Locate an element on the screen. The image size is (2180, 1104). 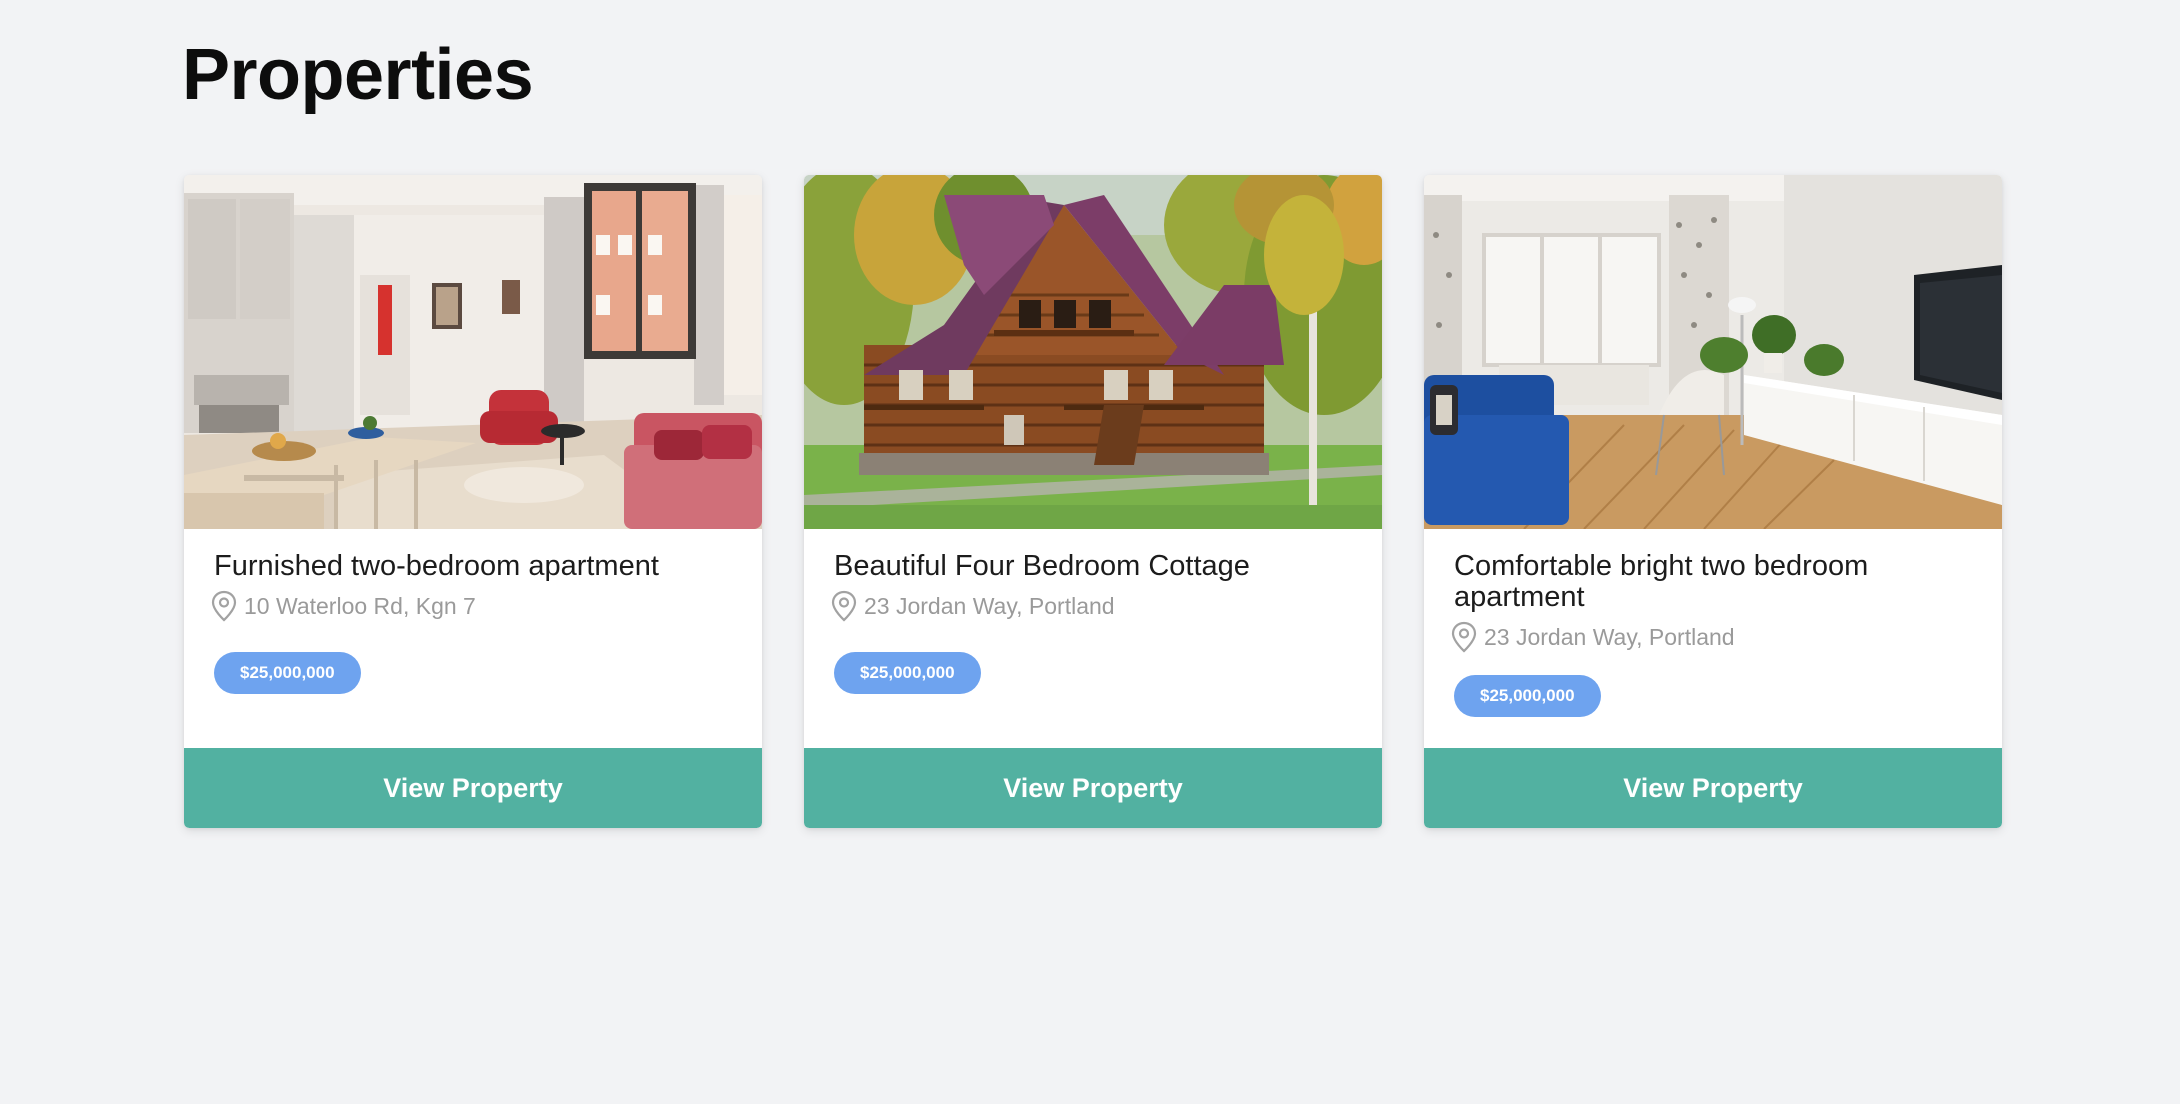
property-image-log-cottage is located at coordinates (1093, 352).